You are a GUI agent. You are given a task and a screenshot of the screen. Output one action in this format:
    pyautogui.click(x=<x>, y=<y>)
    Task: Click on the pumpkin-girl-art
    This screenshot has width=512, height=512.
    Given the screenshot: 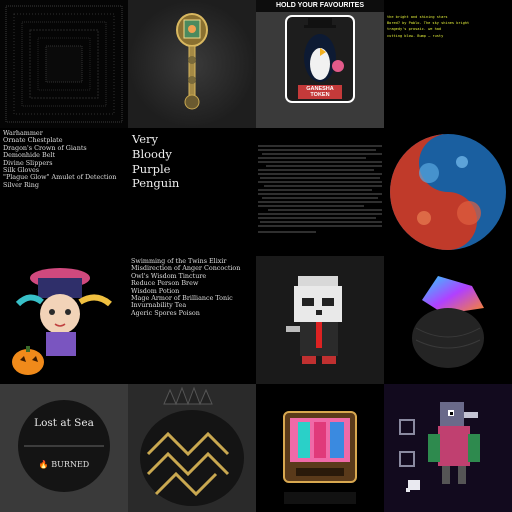 What is the action you would take?
    pyautogui.click(x=62, y=321)
    